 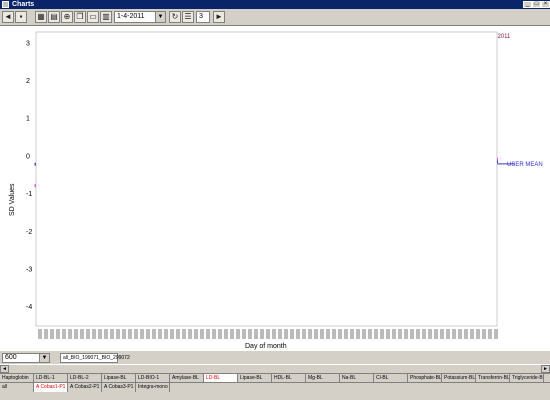 I want to click on print-icon: ▤, so click(x=54, y=17).